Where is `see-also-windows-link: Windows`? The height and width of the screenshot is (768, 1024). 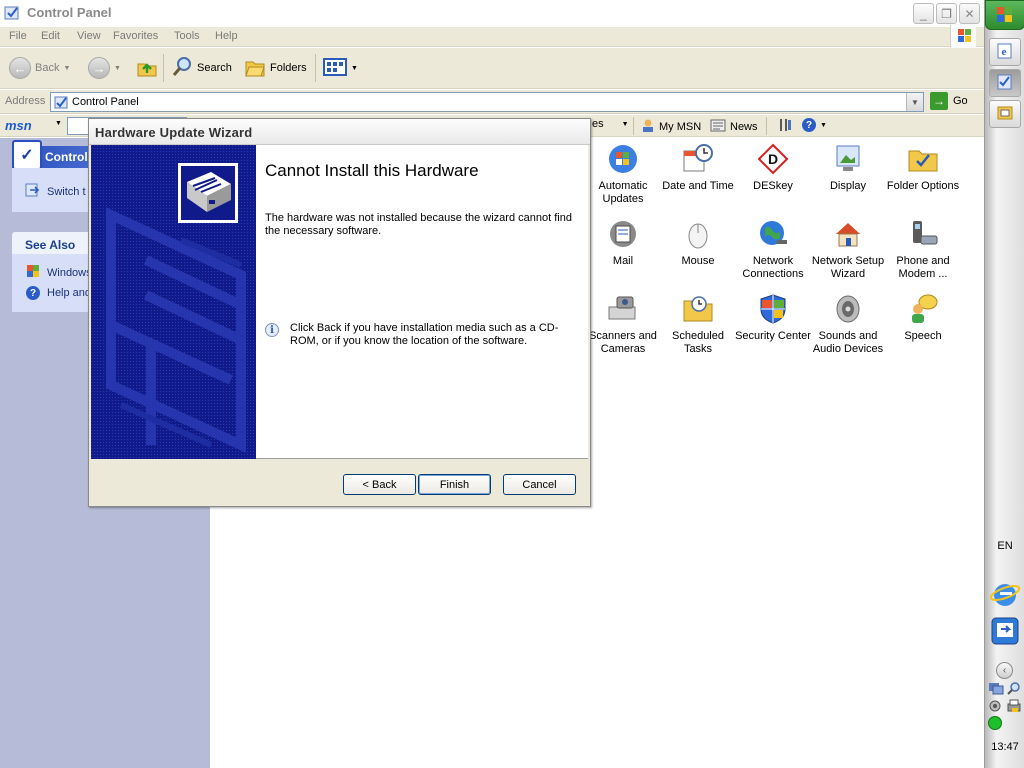 see-also-windows-link: Windows is located at coordinates (59, 272).